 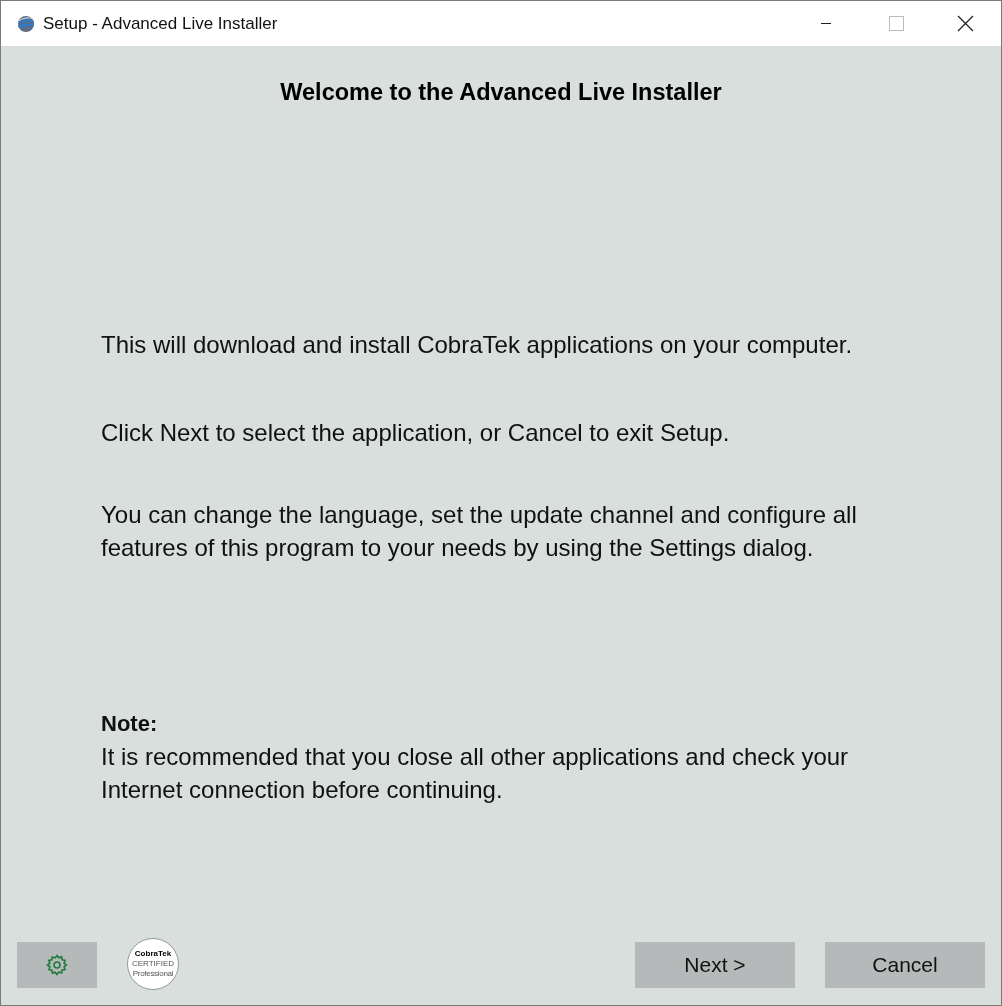 I want to click on badge-brand: CobraTek, so click(x=153, y=954).